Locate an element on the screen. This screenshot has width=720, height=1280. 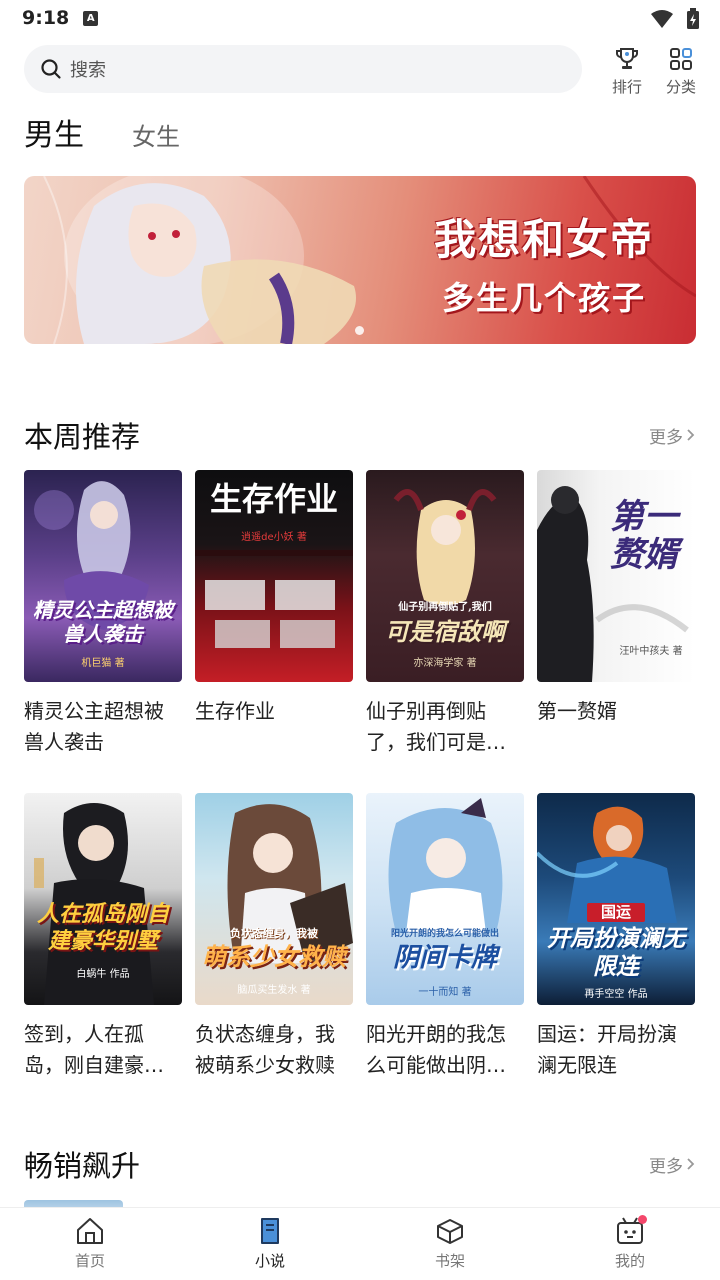
book-icon is located at coordinates (270, 1231).